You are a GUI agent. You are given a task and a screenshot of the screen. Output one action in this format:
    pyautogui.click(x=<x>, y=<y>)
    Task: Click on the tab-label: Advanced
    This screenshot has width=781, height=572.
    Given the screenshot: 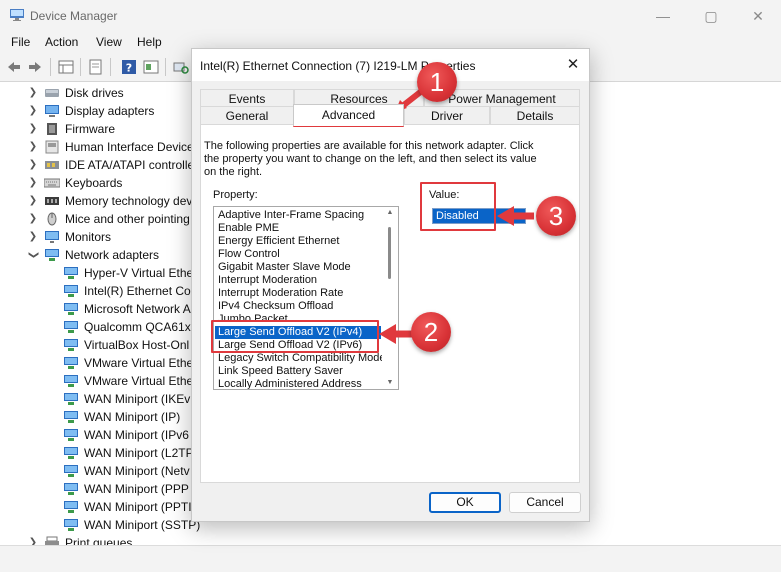 What is the action you would take?
    pyautogui.click(x=348, y=115)
    